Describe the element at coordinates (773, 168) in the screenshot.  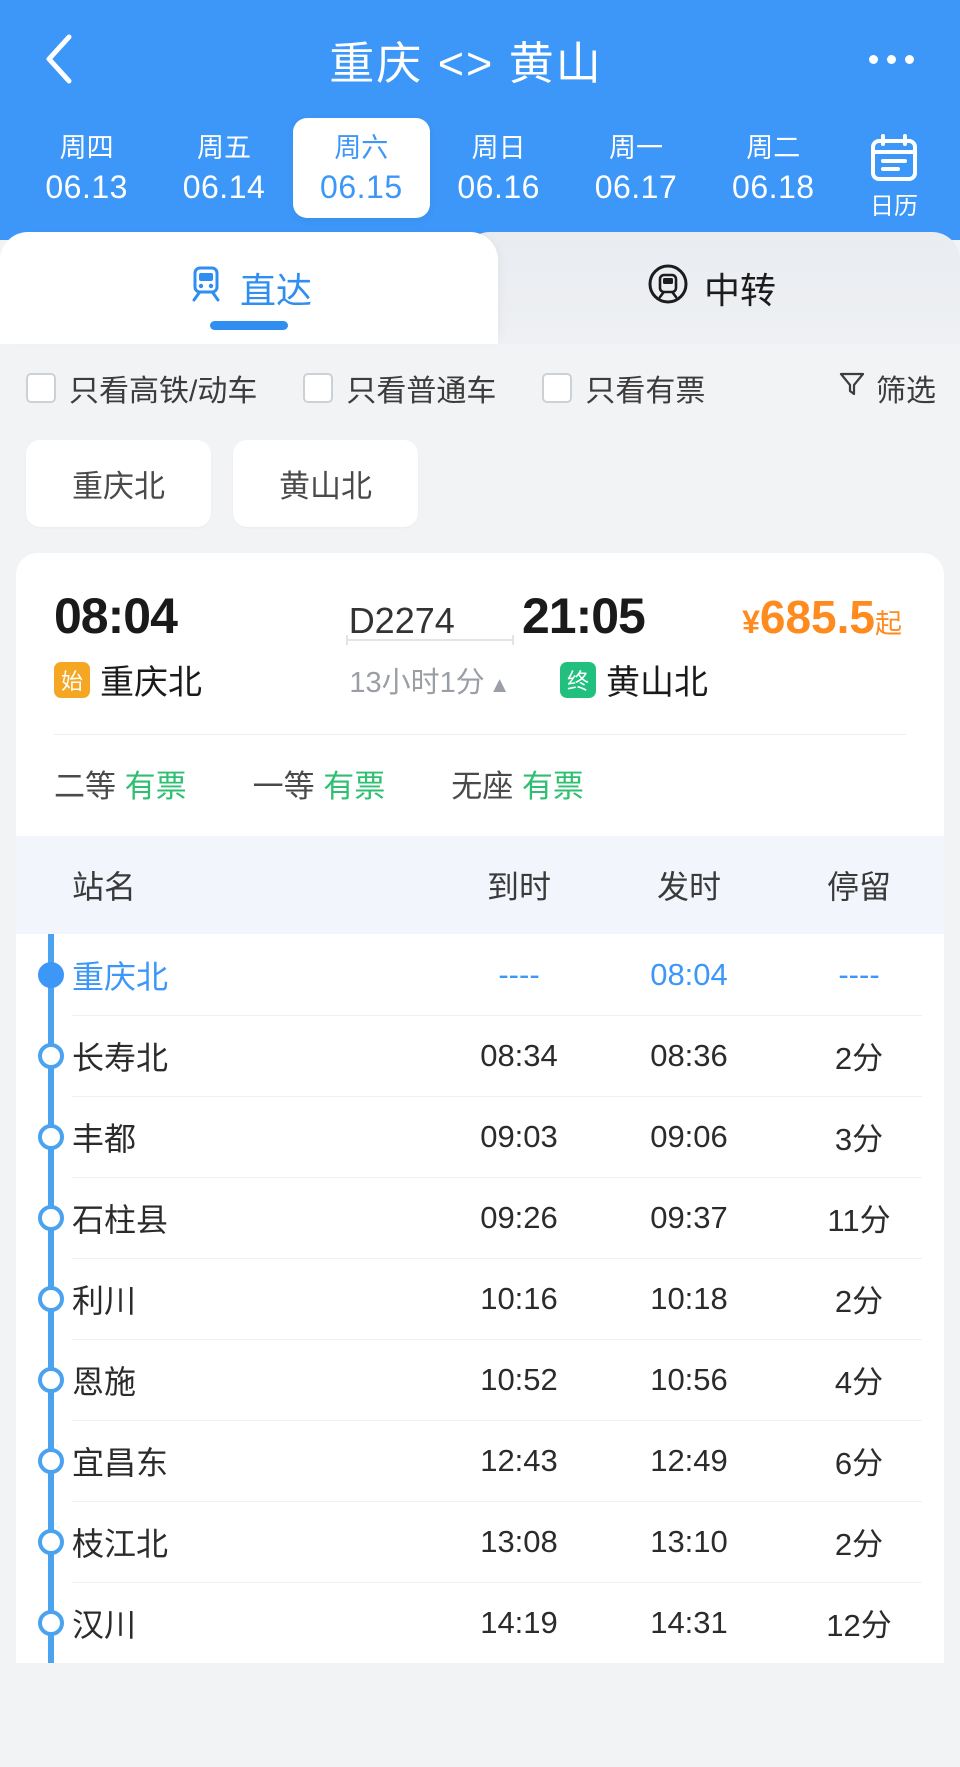
I see `date-tab-5: 周二 06.18` at that location.